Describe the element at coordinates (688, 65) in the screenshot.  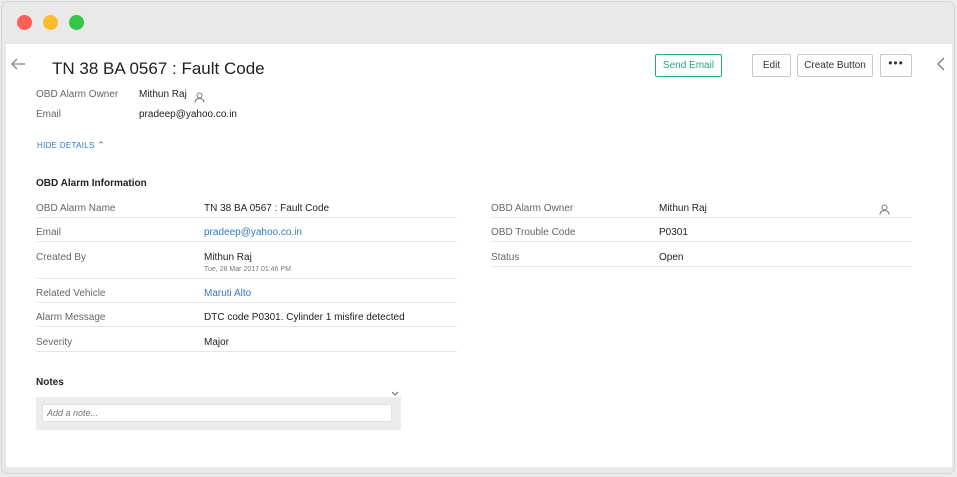
I see `send-email-button: Send Email` at that location.